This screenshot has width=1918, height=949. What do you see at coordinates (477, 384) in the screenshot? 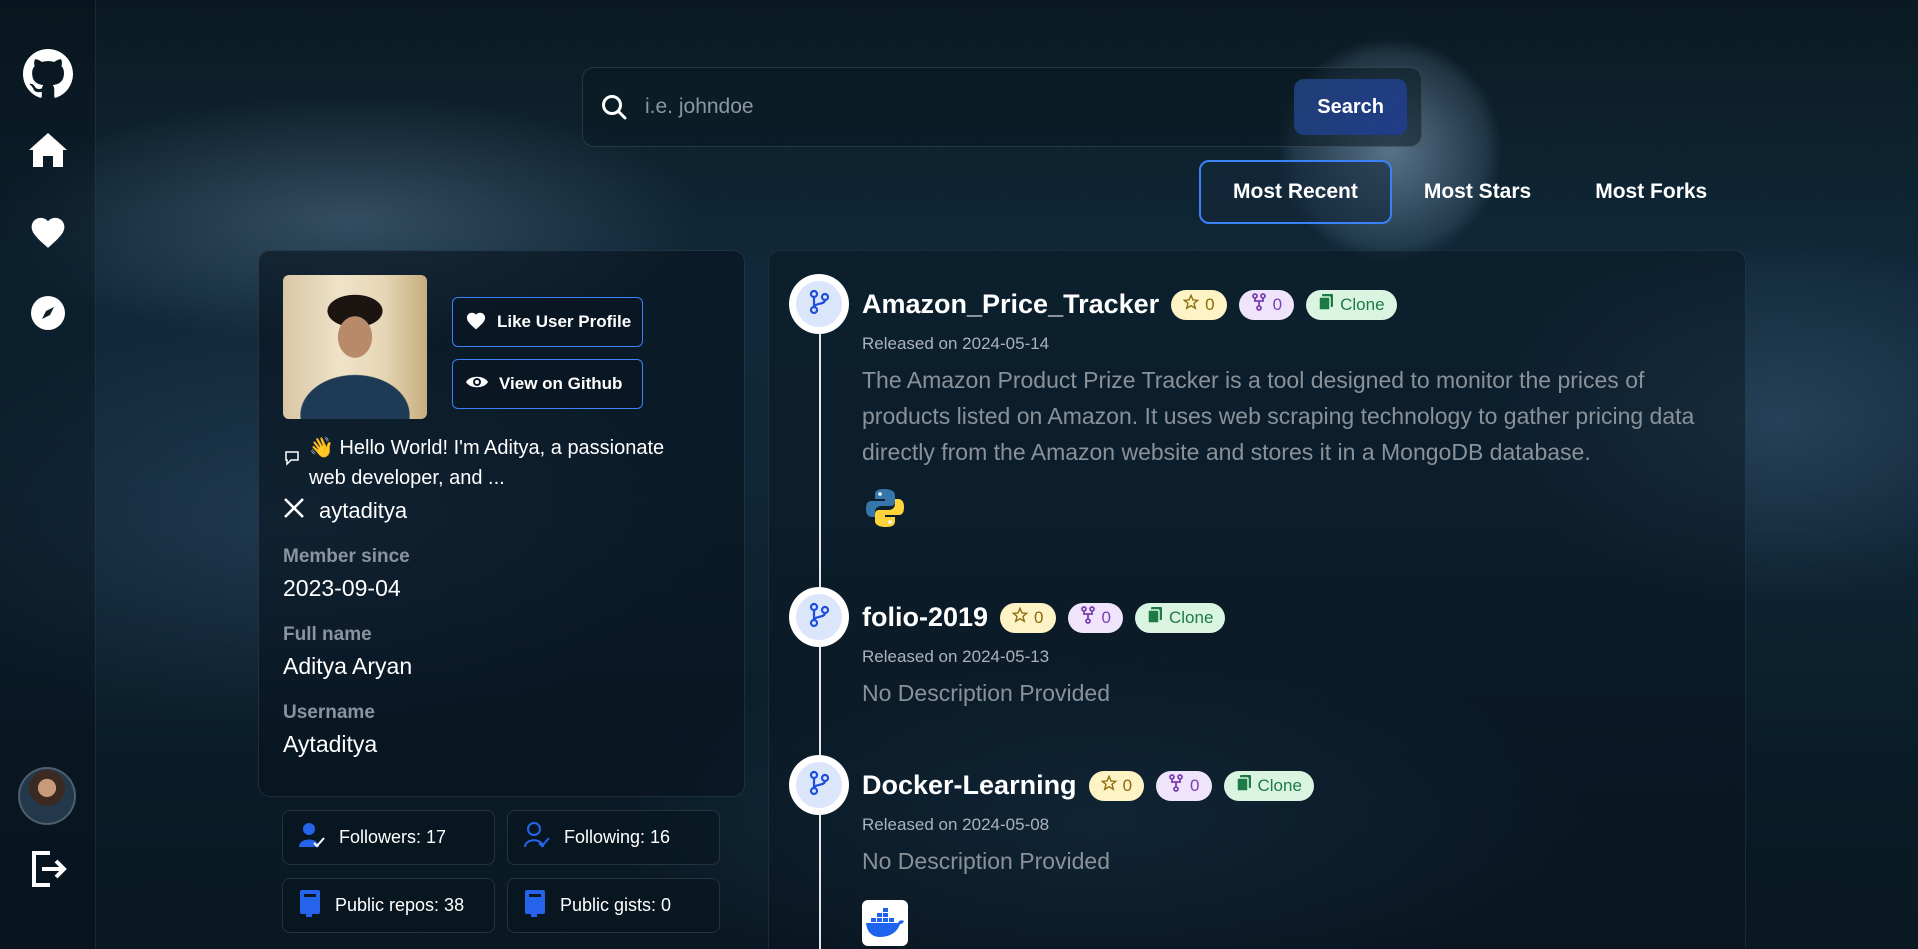
I see `eye-icon` at bounding box center [477, 384].